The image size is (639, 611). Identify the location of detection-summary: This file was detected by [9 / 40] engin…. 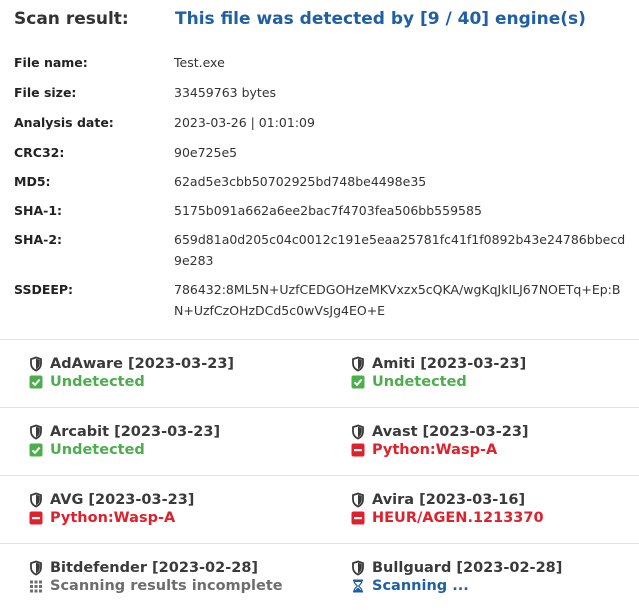
(380, 19).